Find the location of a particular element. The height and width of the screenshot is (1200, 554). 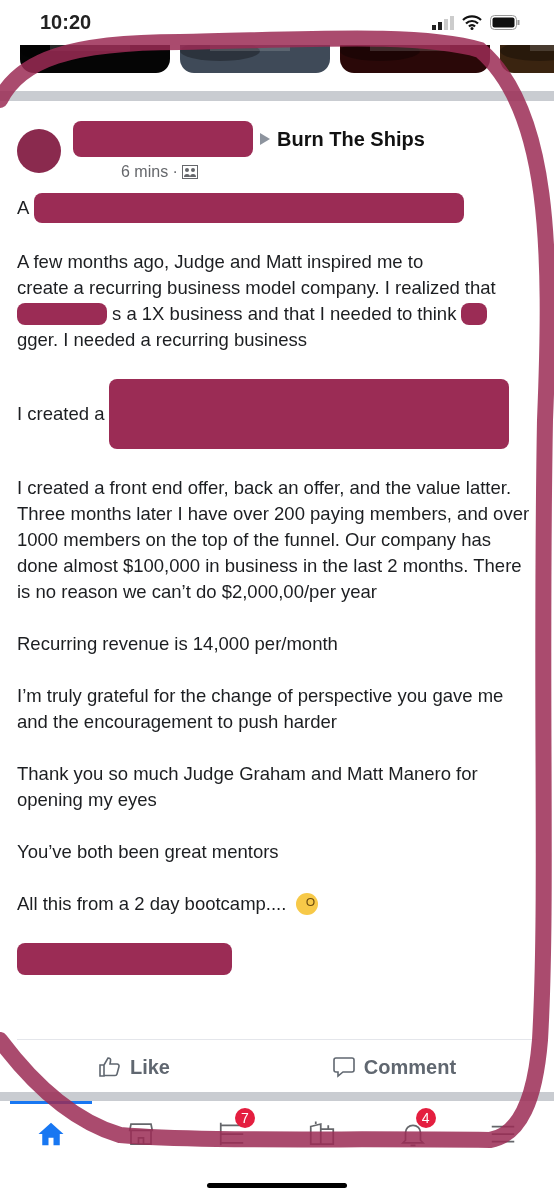

notification-badge: 4 is located at coordinates (425, 1118).